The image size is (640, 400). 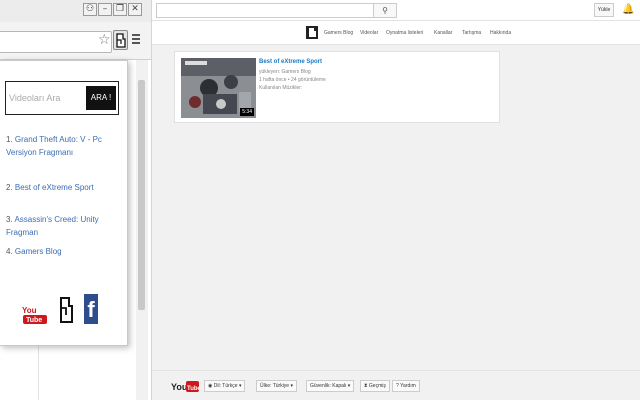 I want to click on tab-about: Hakkında, so click(x=500, y=33).